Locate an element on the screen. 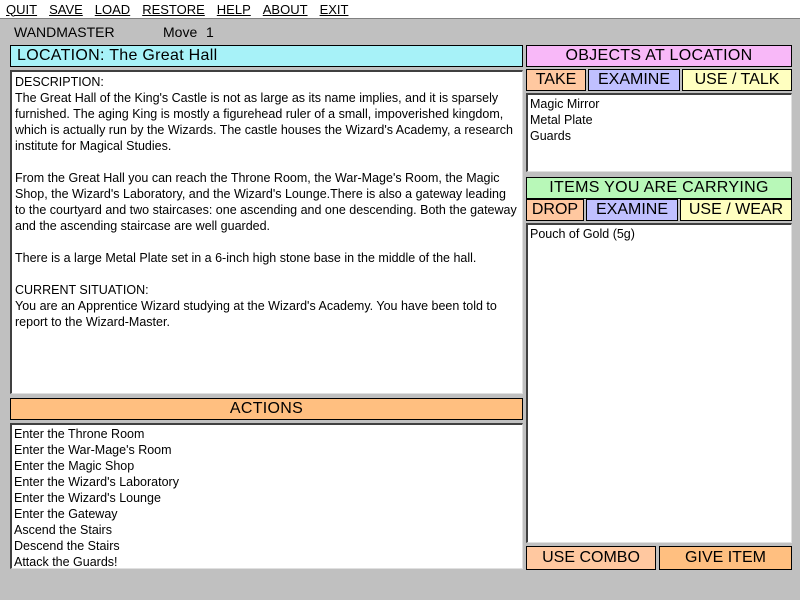 The image size is (800, 600). menu-save: SAVE is located at coordinates (66, 9).